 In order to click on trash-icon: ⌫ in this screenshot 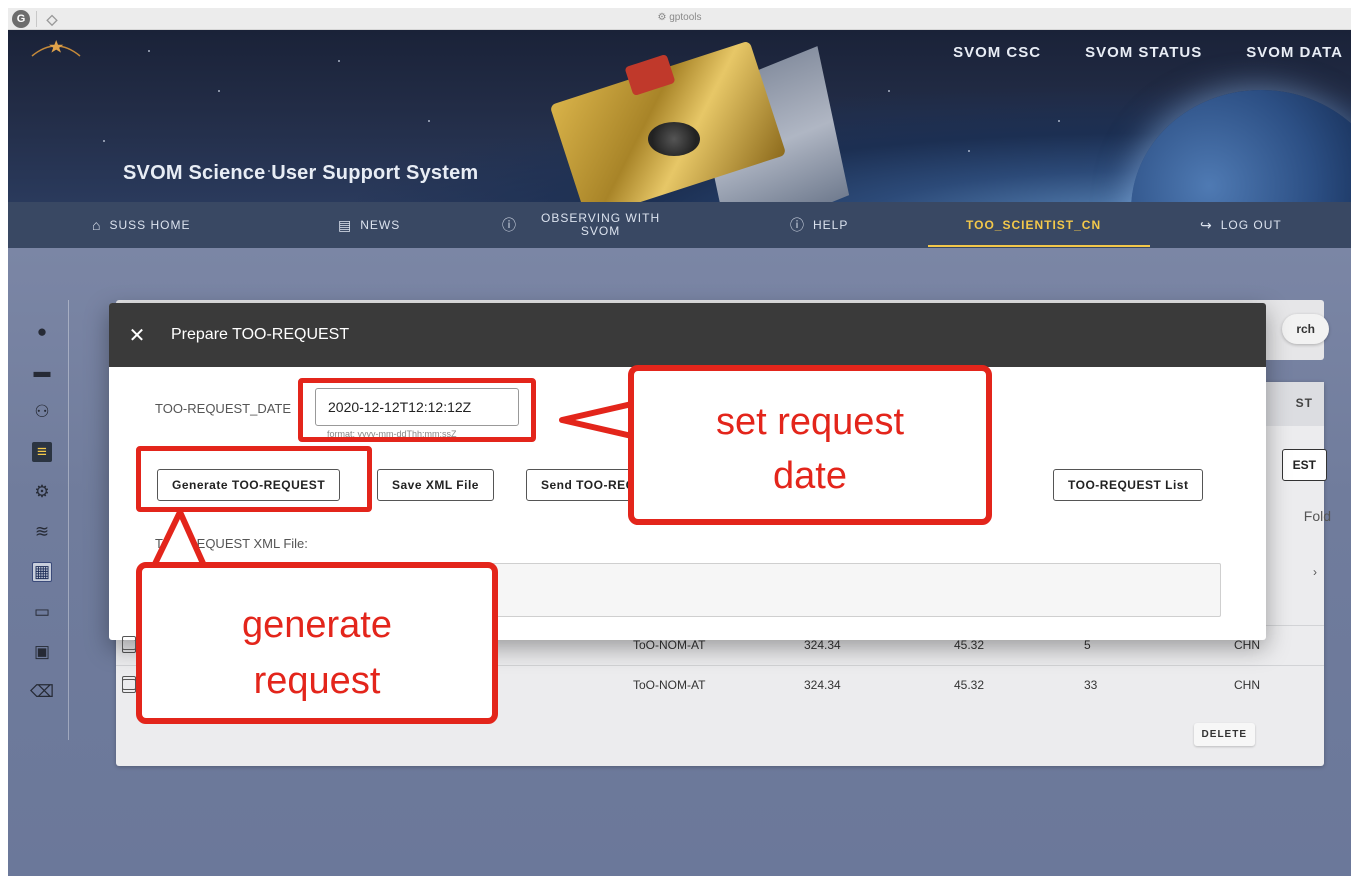, I will do `click(42, 691)`.